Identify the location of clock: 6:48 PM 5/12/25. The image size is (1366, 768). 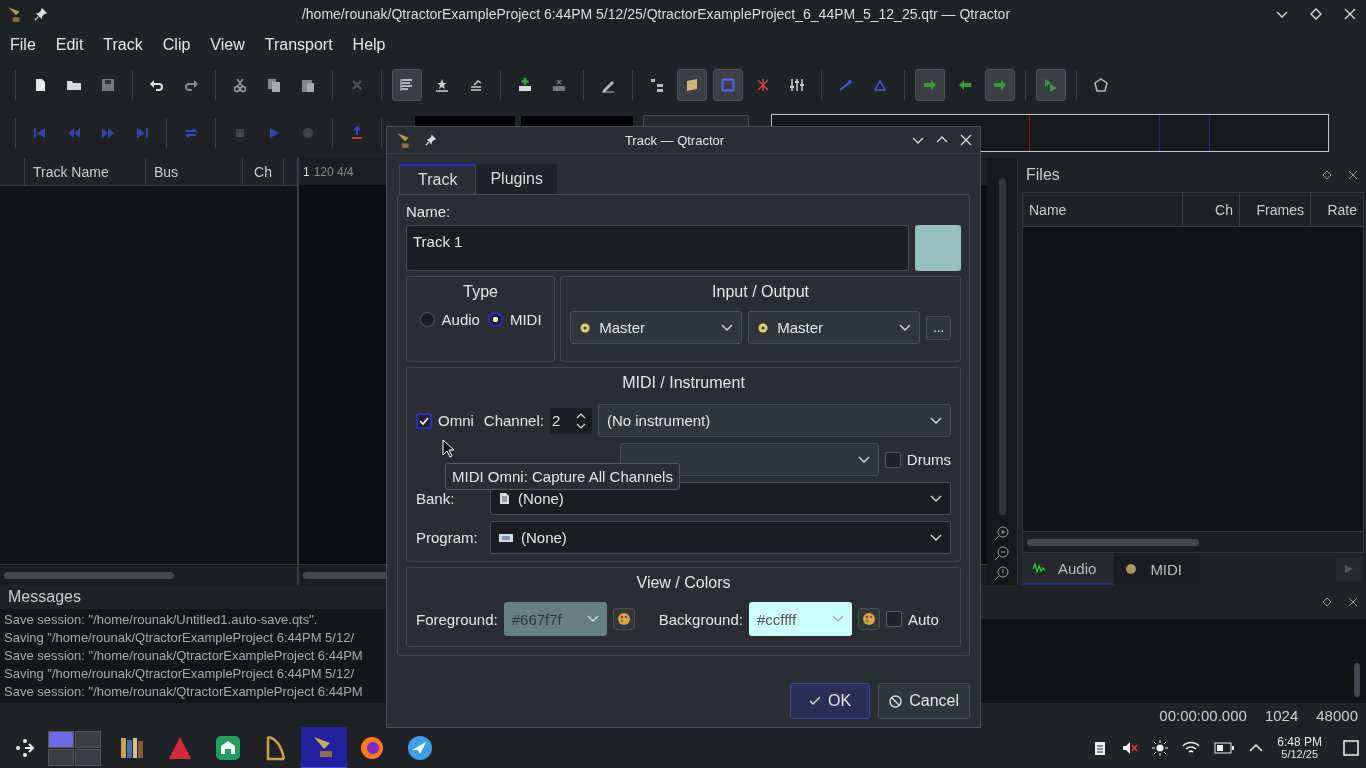
(1299, 748).